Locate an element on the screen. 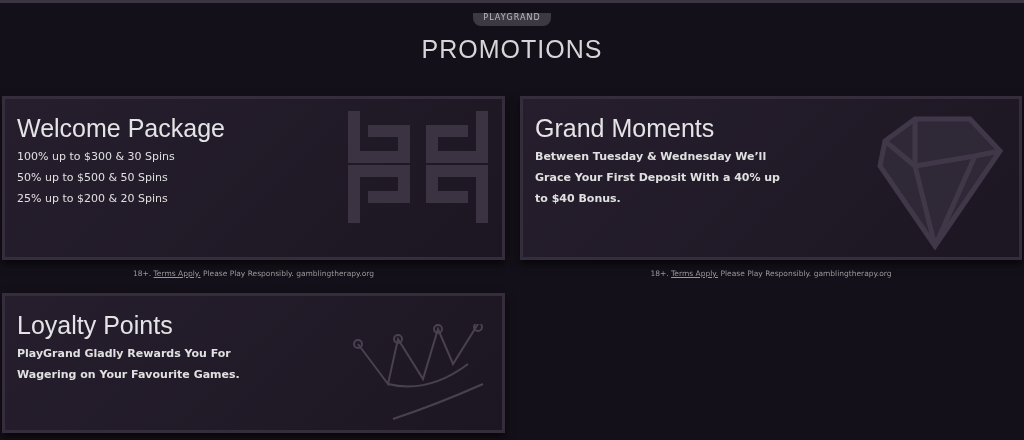 The height and width of the screenshot is (440, 1024). offer-line: 25% up to $200 & 20 Spins is located at coordinates (92, 199).